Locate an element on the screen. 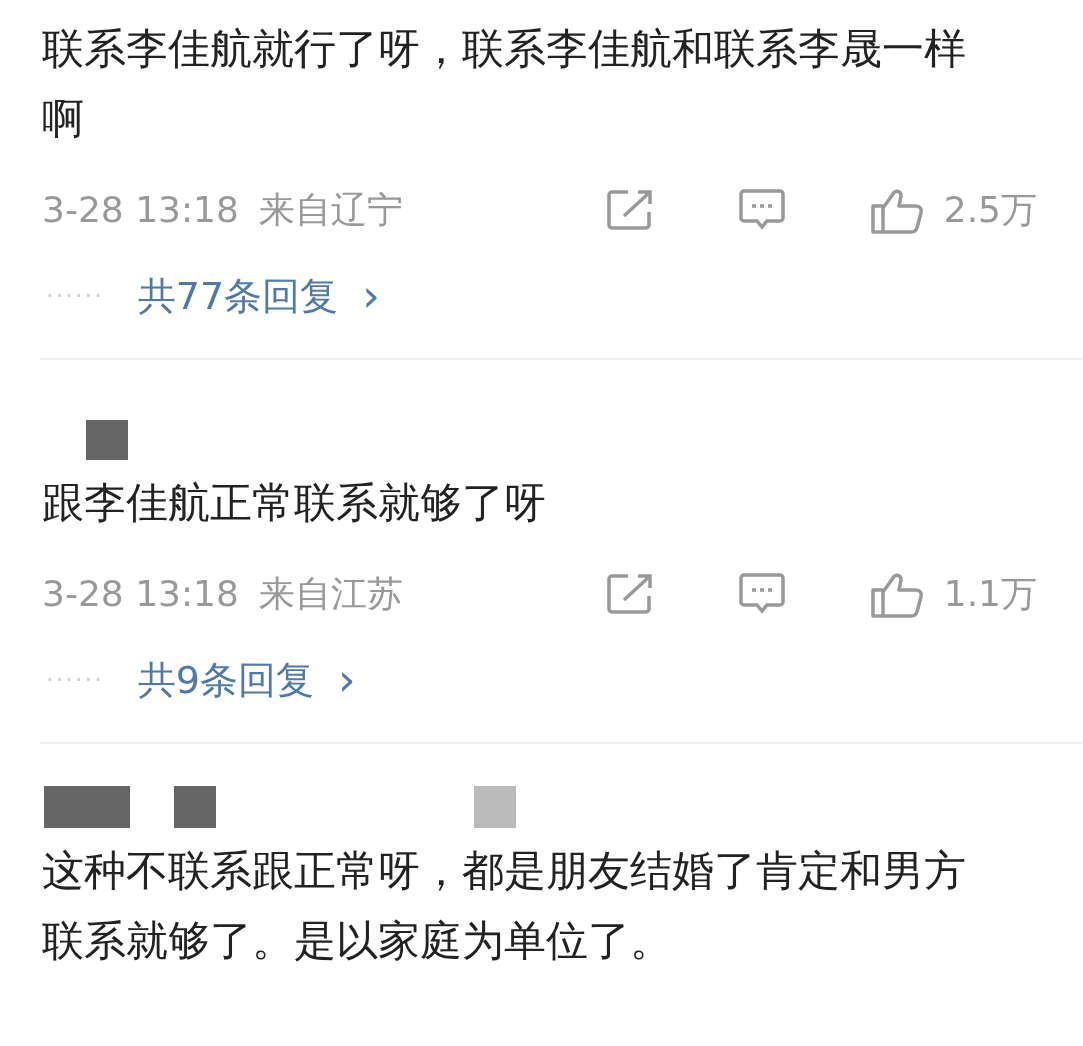 The height and width of the screenshot is (1046, 1083). comment-text: 这种不联系跟正常呀，都是朋友结婚了肯定和男方联系就够了。是以家庭为单位了。 is located at coordinates (504, 906).